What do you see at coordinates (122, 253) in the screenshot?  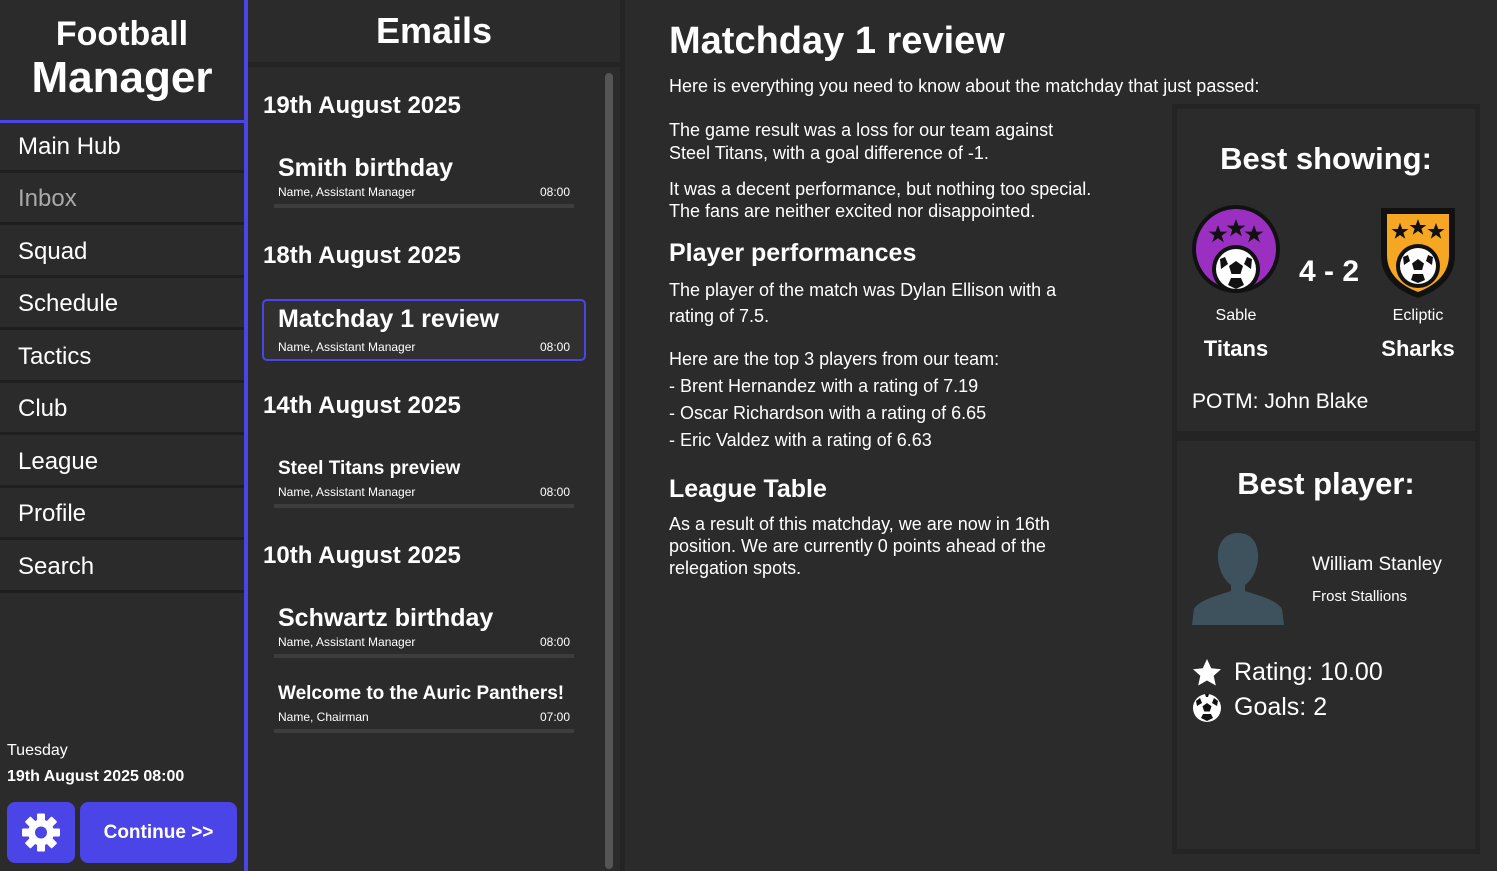 I see `sidebar-item-squad: Squad` at bounding box center [122, 253].